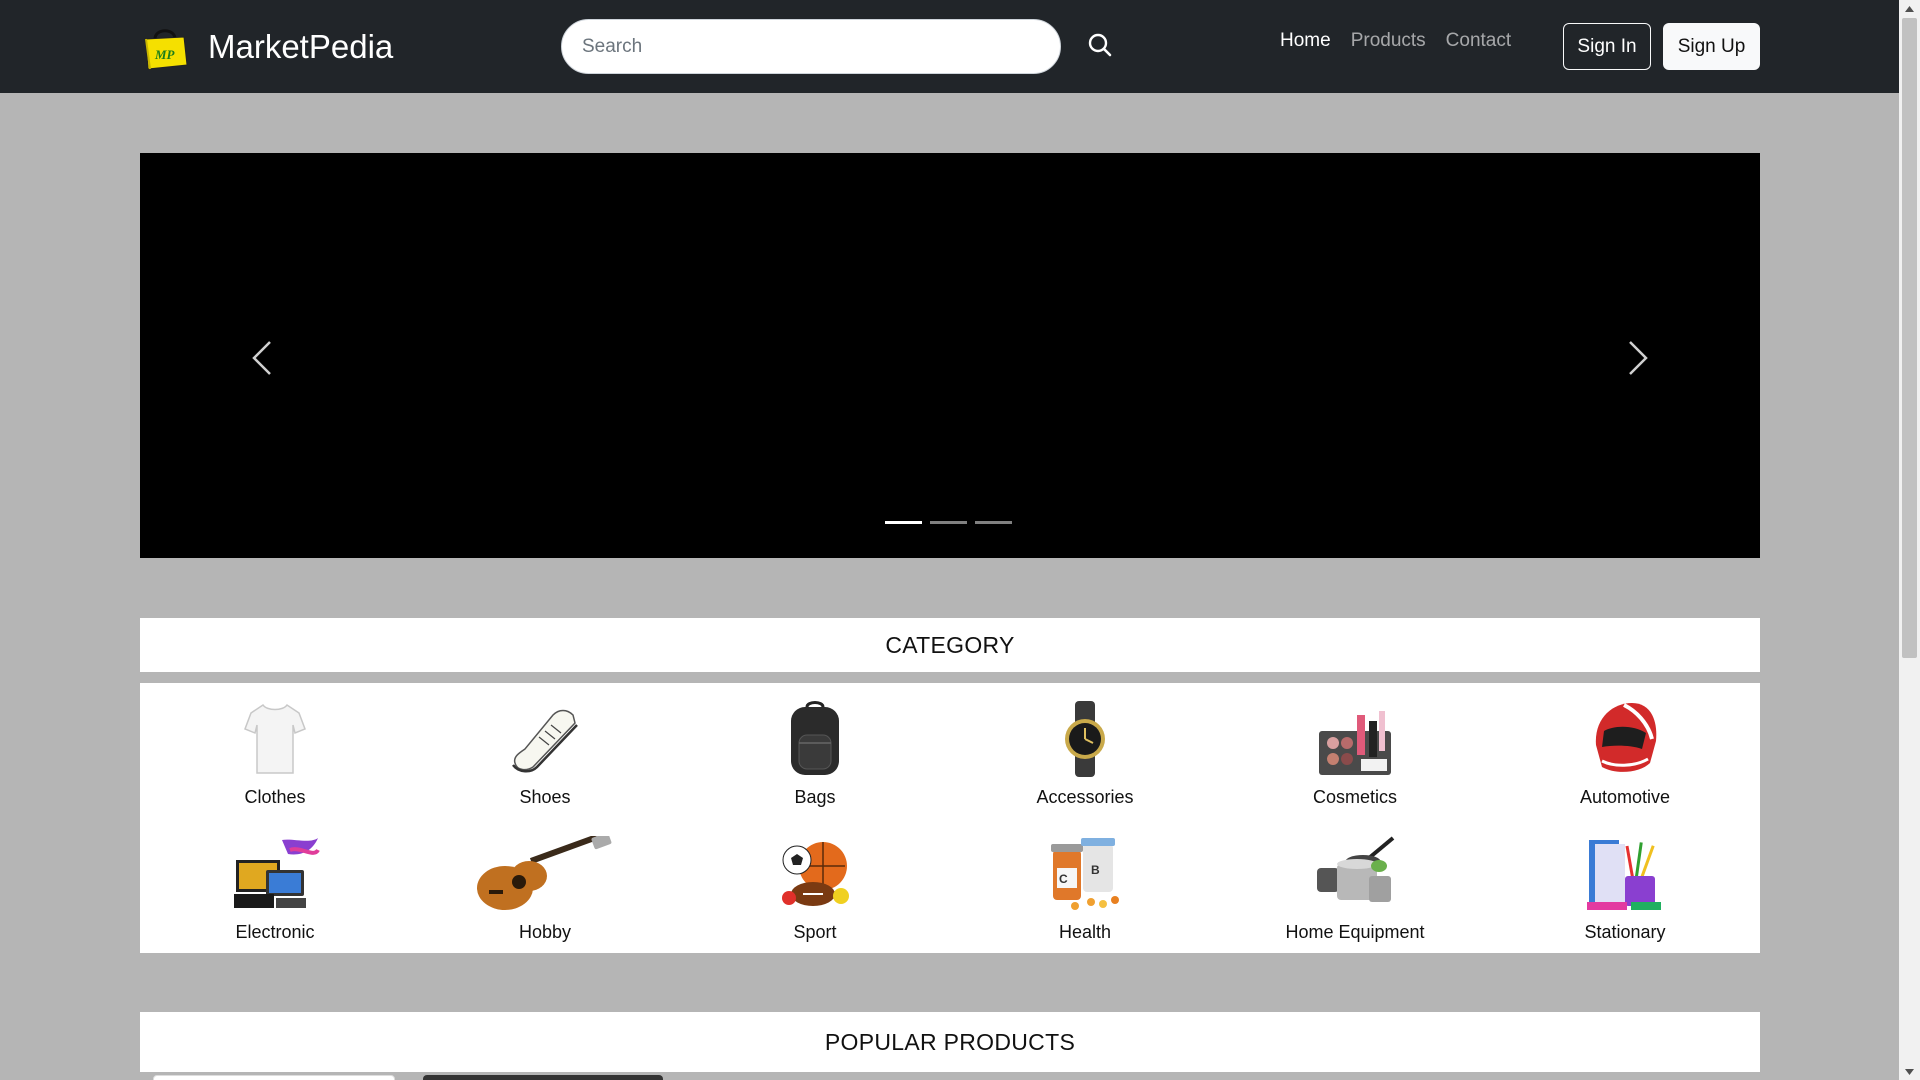 Image resolution: width=1920 pixels, height=1080 pixels. Describe the element at coordinates (1085, 739) in the screenshot. I see `watch-icon` at that location.